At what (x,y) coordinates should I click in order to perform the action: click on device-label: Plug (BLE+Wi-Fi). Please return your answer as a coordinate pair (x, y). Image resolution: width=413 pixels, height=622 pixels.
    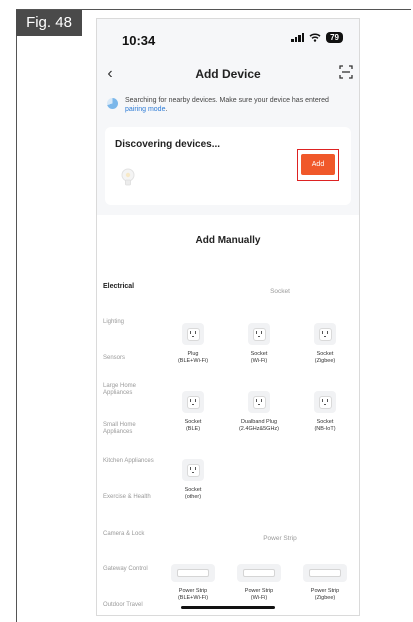
    Looking at the image, I should click on (193, 357).